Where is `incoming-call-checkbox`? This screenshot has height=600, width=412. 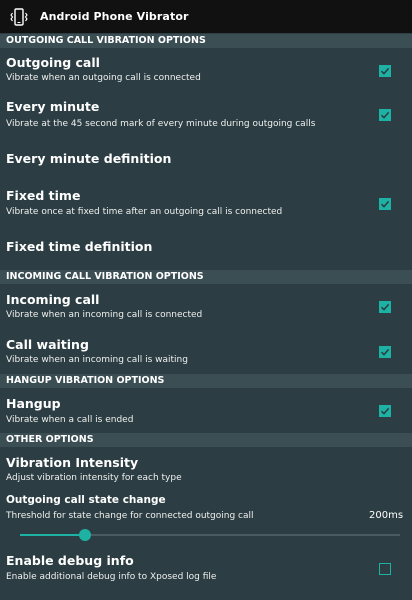 incoming-call-checkbox is located at coordinates (385, 307).